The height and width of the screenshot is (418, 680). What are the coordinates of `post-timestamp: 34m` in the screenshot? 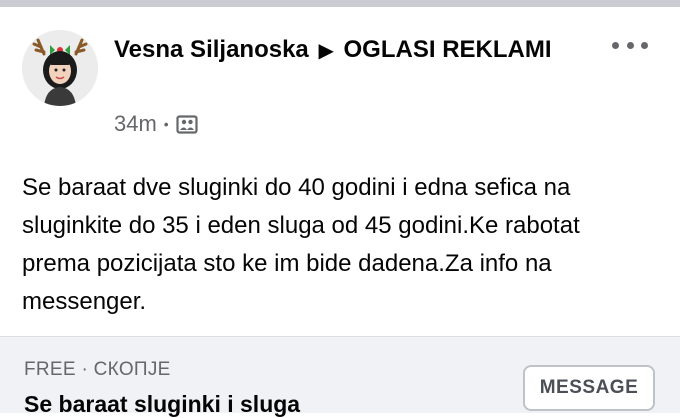 It's located at (135, 124).